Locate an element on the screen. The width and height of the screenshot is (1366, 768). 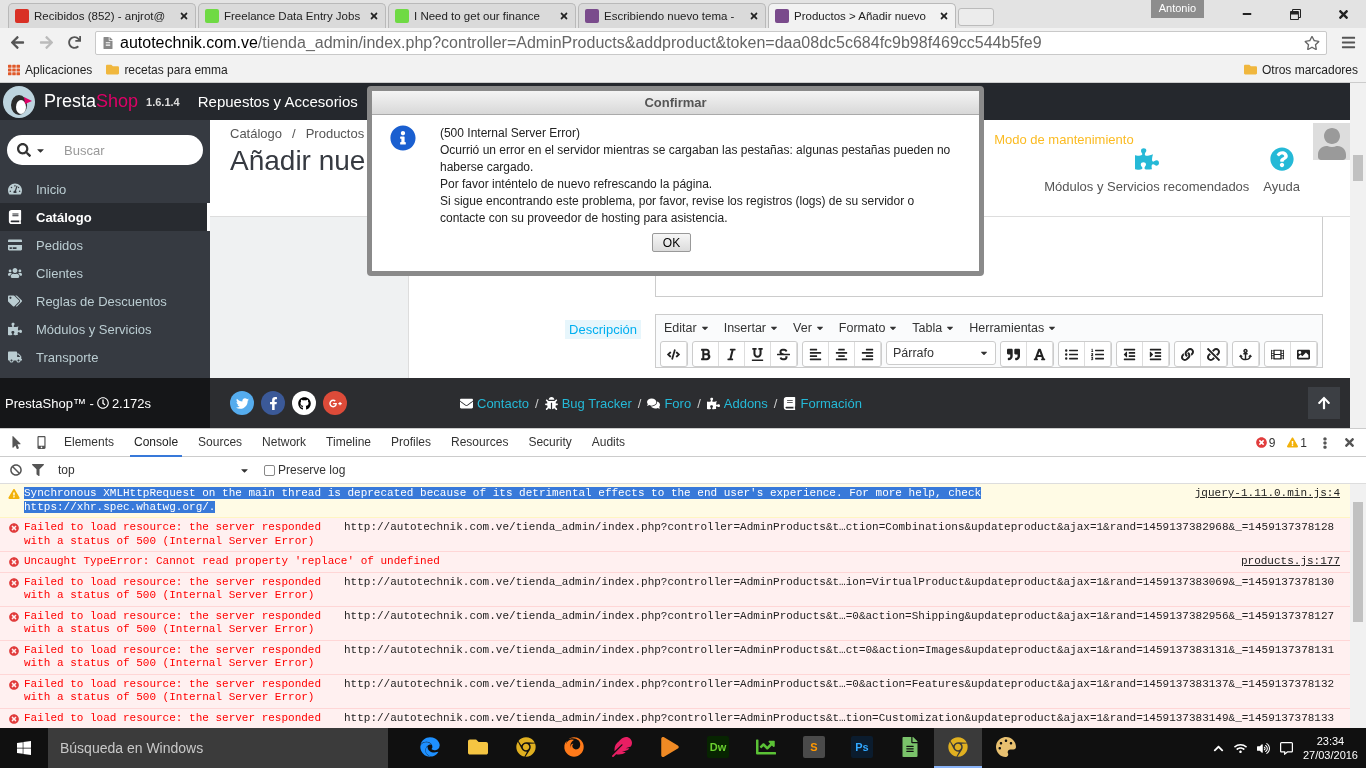
ok-button: OK is located at coordinates (671, 242).